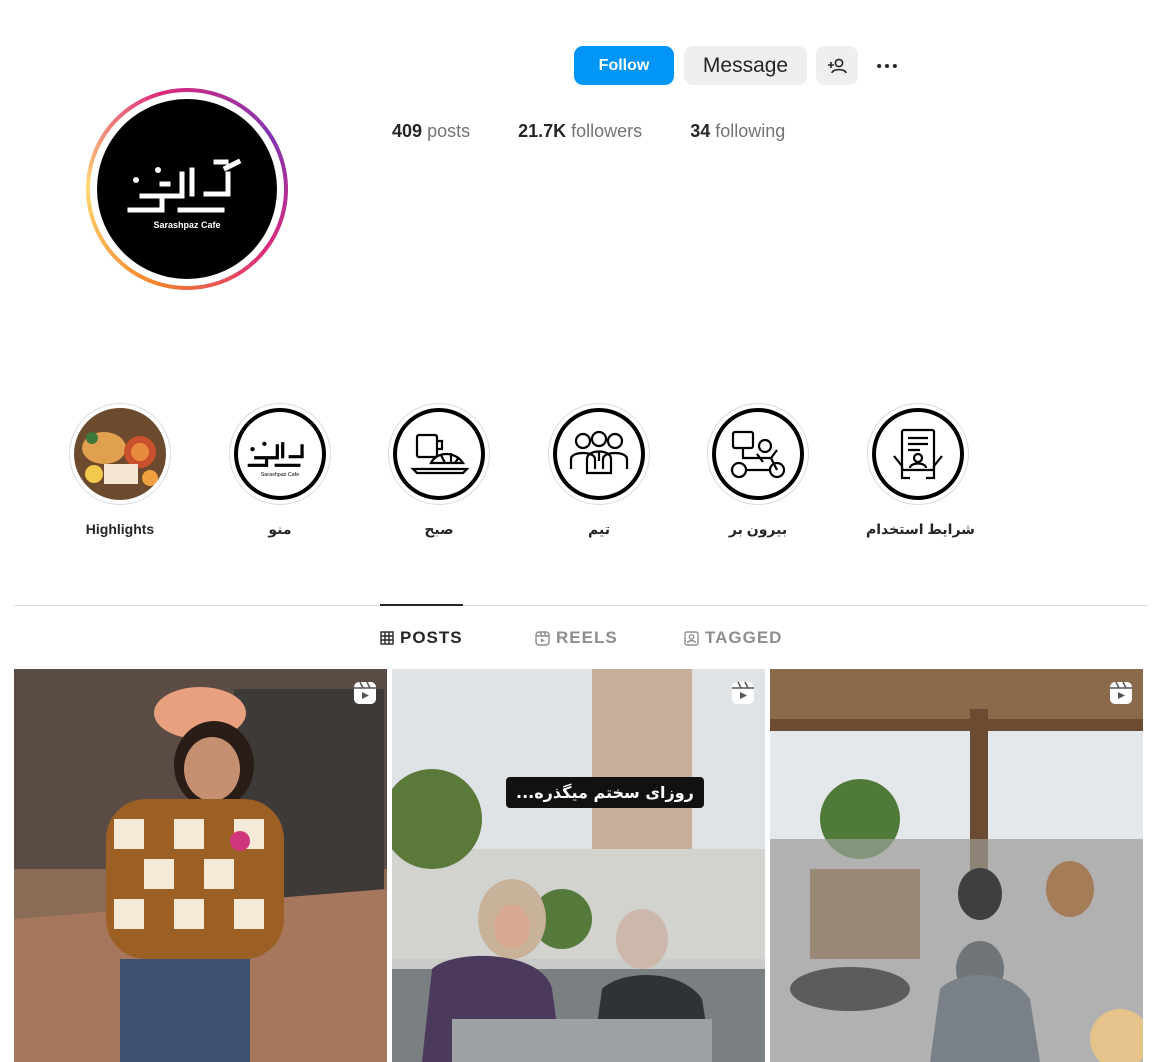  I want to click on post-image-couple, so click(578, 865).